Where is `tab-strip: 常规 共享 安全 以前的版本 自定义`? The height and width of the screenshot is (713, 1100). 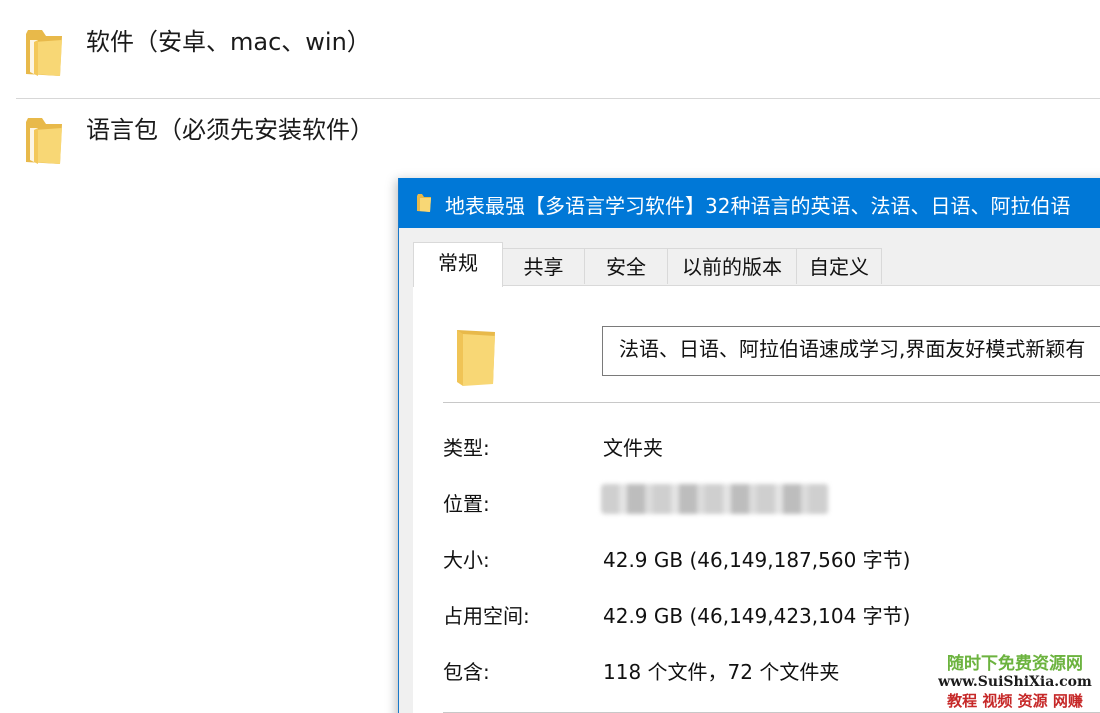 tab-strip: 常规 共享 安全 以前的版本 自定义 is located at coordinates (756, 264).